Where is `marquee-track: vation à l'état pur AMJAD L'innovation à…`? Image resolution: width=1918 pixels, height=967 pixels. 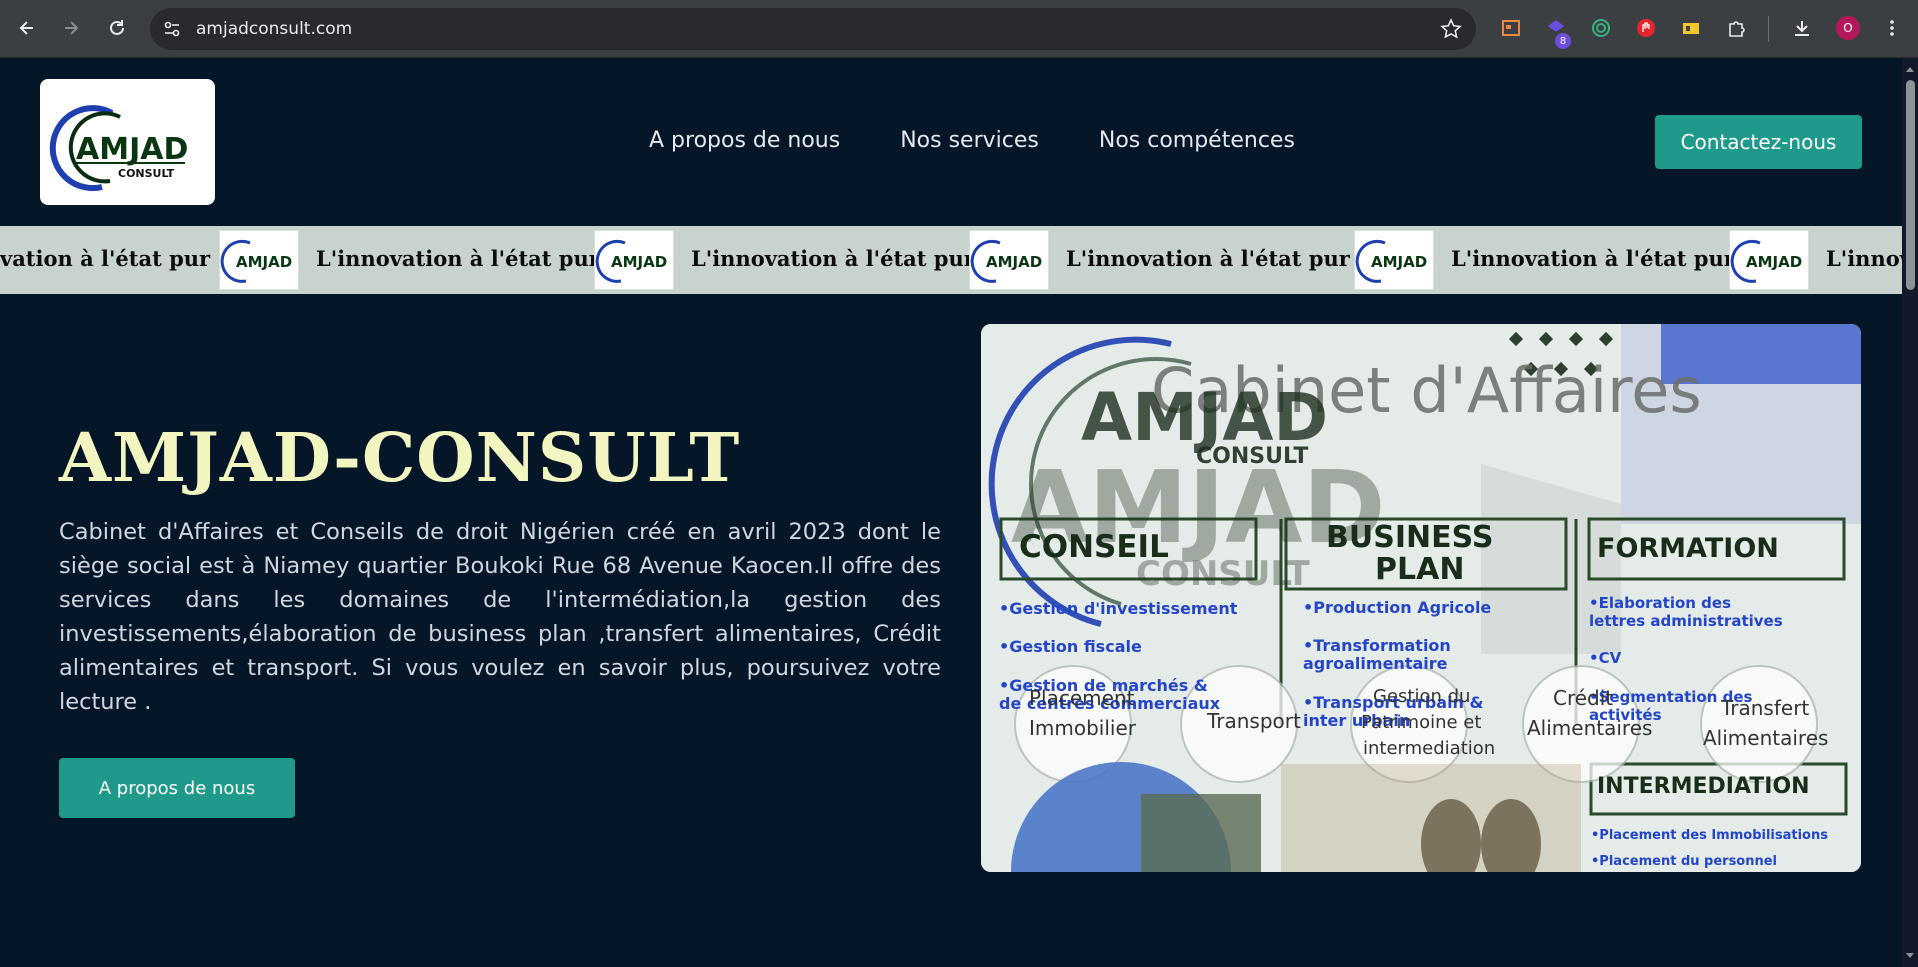
marquee-track: vation à l'état pur AMJAD L'innovation à… is located at coordinates (951, 260).